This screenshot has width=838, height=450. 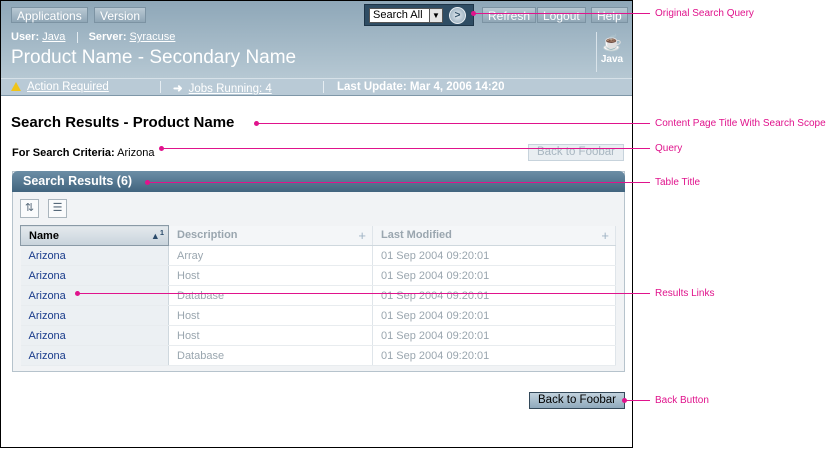 I want to click on description-cell: Array, so click(x=270, y=255).